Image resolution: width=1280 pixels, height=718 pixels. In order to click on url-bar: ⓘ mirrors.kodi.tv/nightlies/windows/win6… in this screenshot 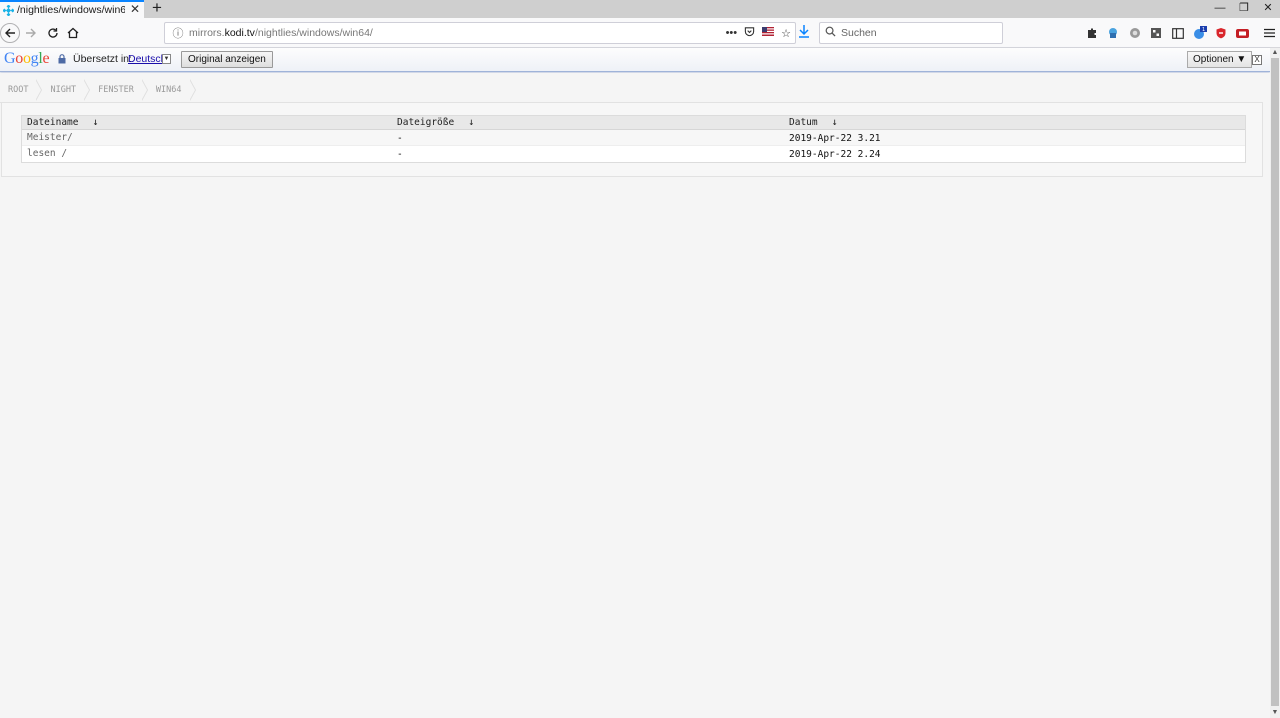, I will do `click(480, 33)`.